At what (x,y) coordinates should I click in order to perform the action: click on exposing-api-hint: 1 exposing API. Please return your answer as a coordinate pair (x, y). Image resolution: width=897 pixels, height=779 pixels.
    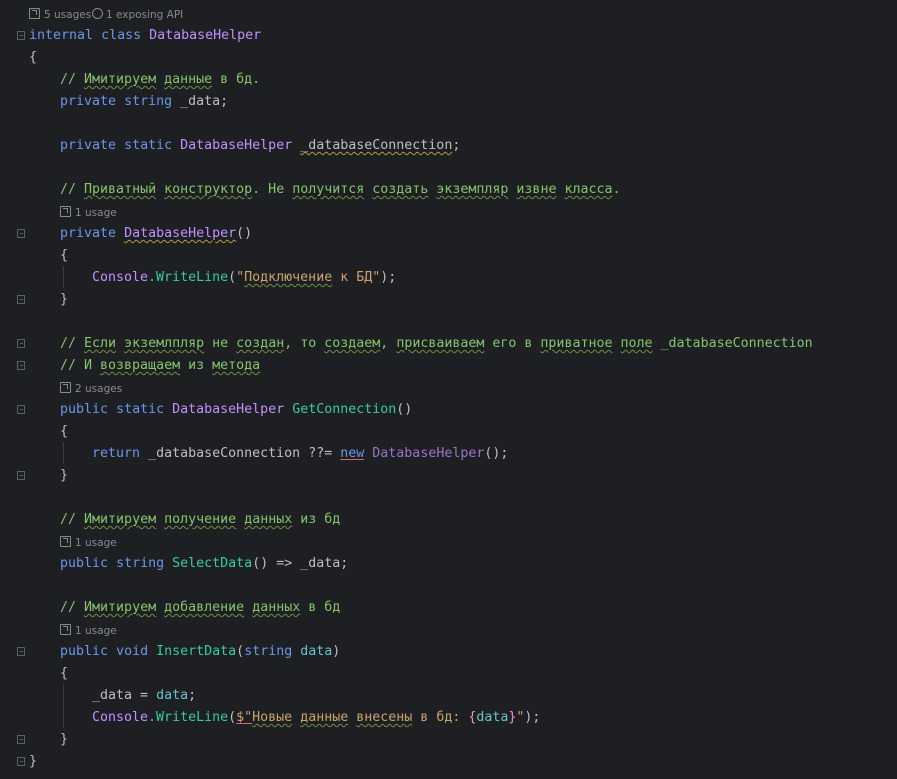
    Looking at the image, I should click on (137, 15).